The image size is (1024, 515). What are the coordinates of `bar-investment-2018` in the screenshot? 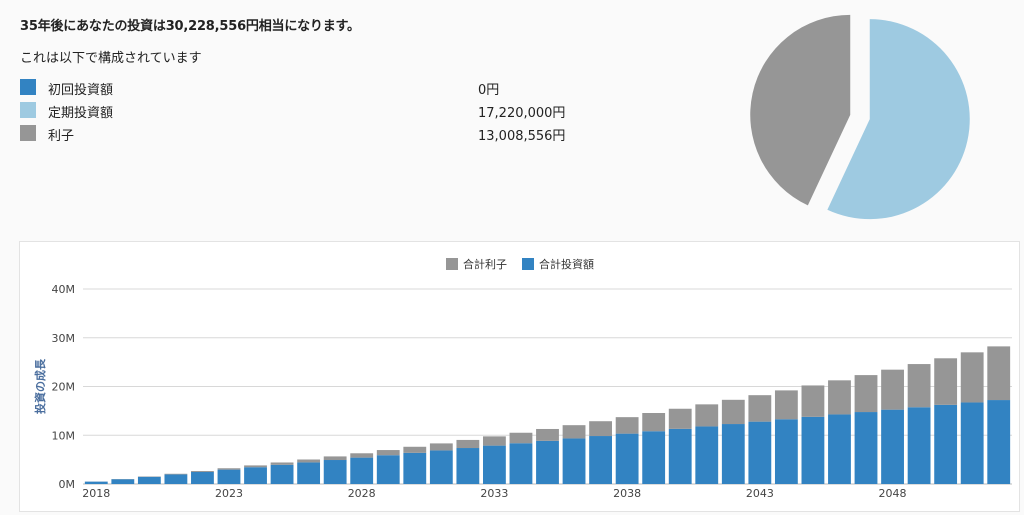 It's located at (96, 482).